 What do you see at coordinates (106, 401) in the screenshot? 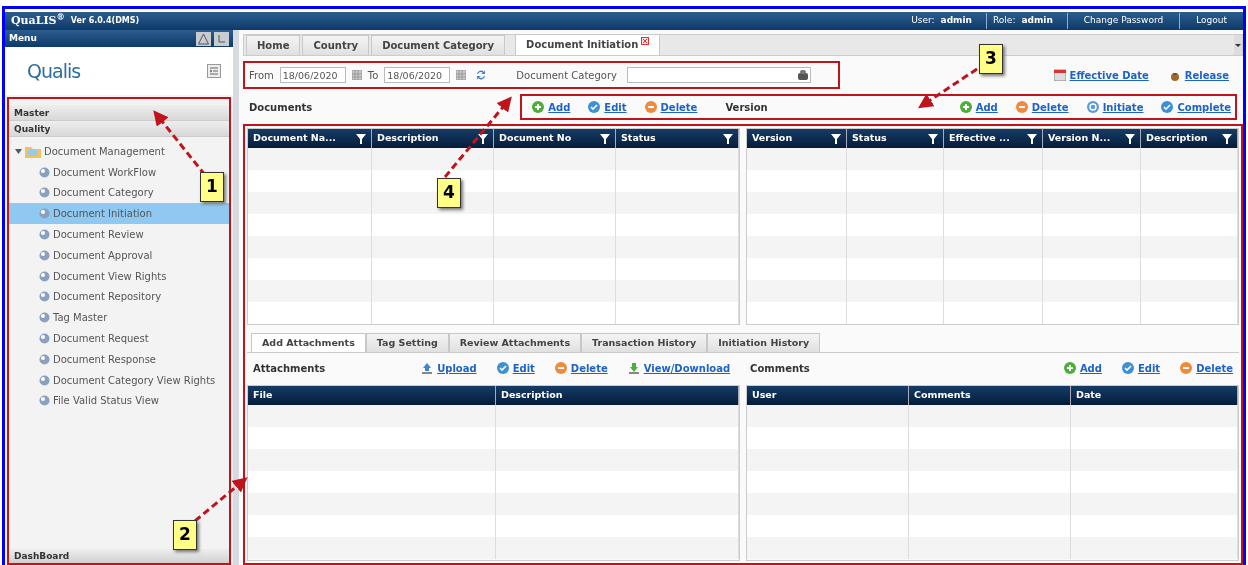
I see `tree-item: File Valid Status View` at bounding box center [106, 401].